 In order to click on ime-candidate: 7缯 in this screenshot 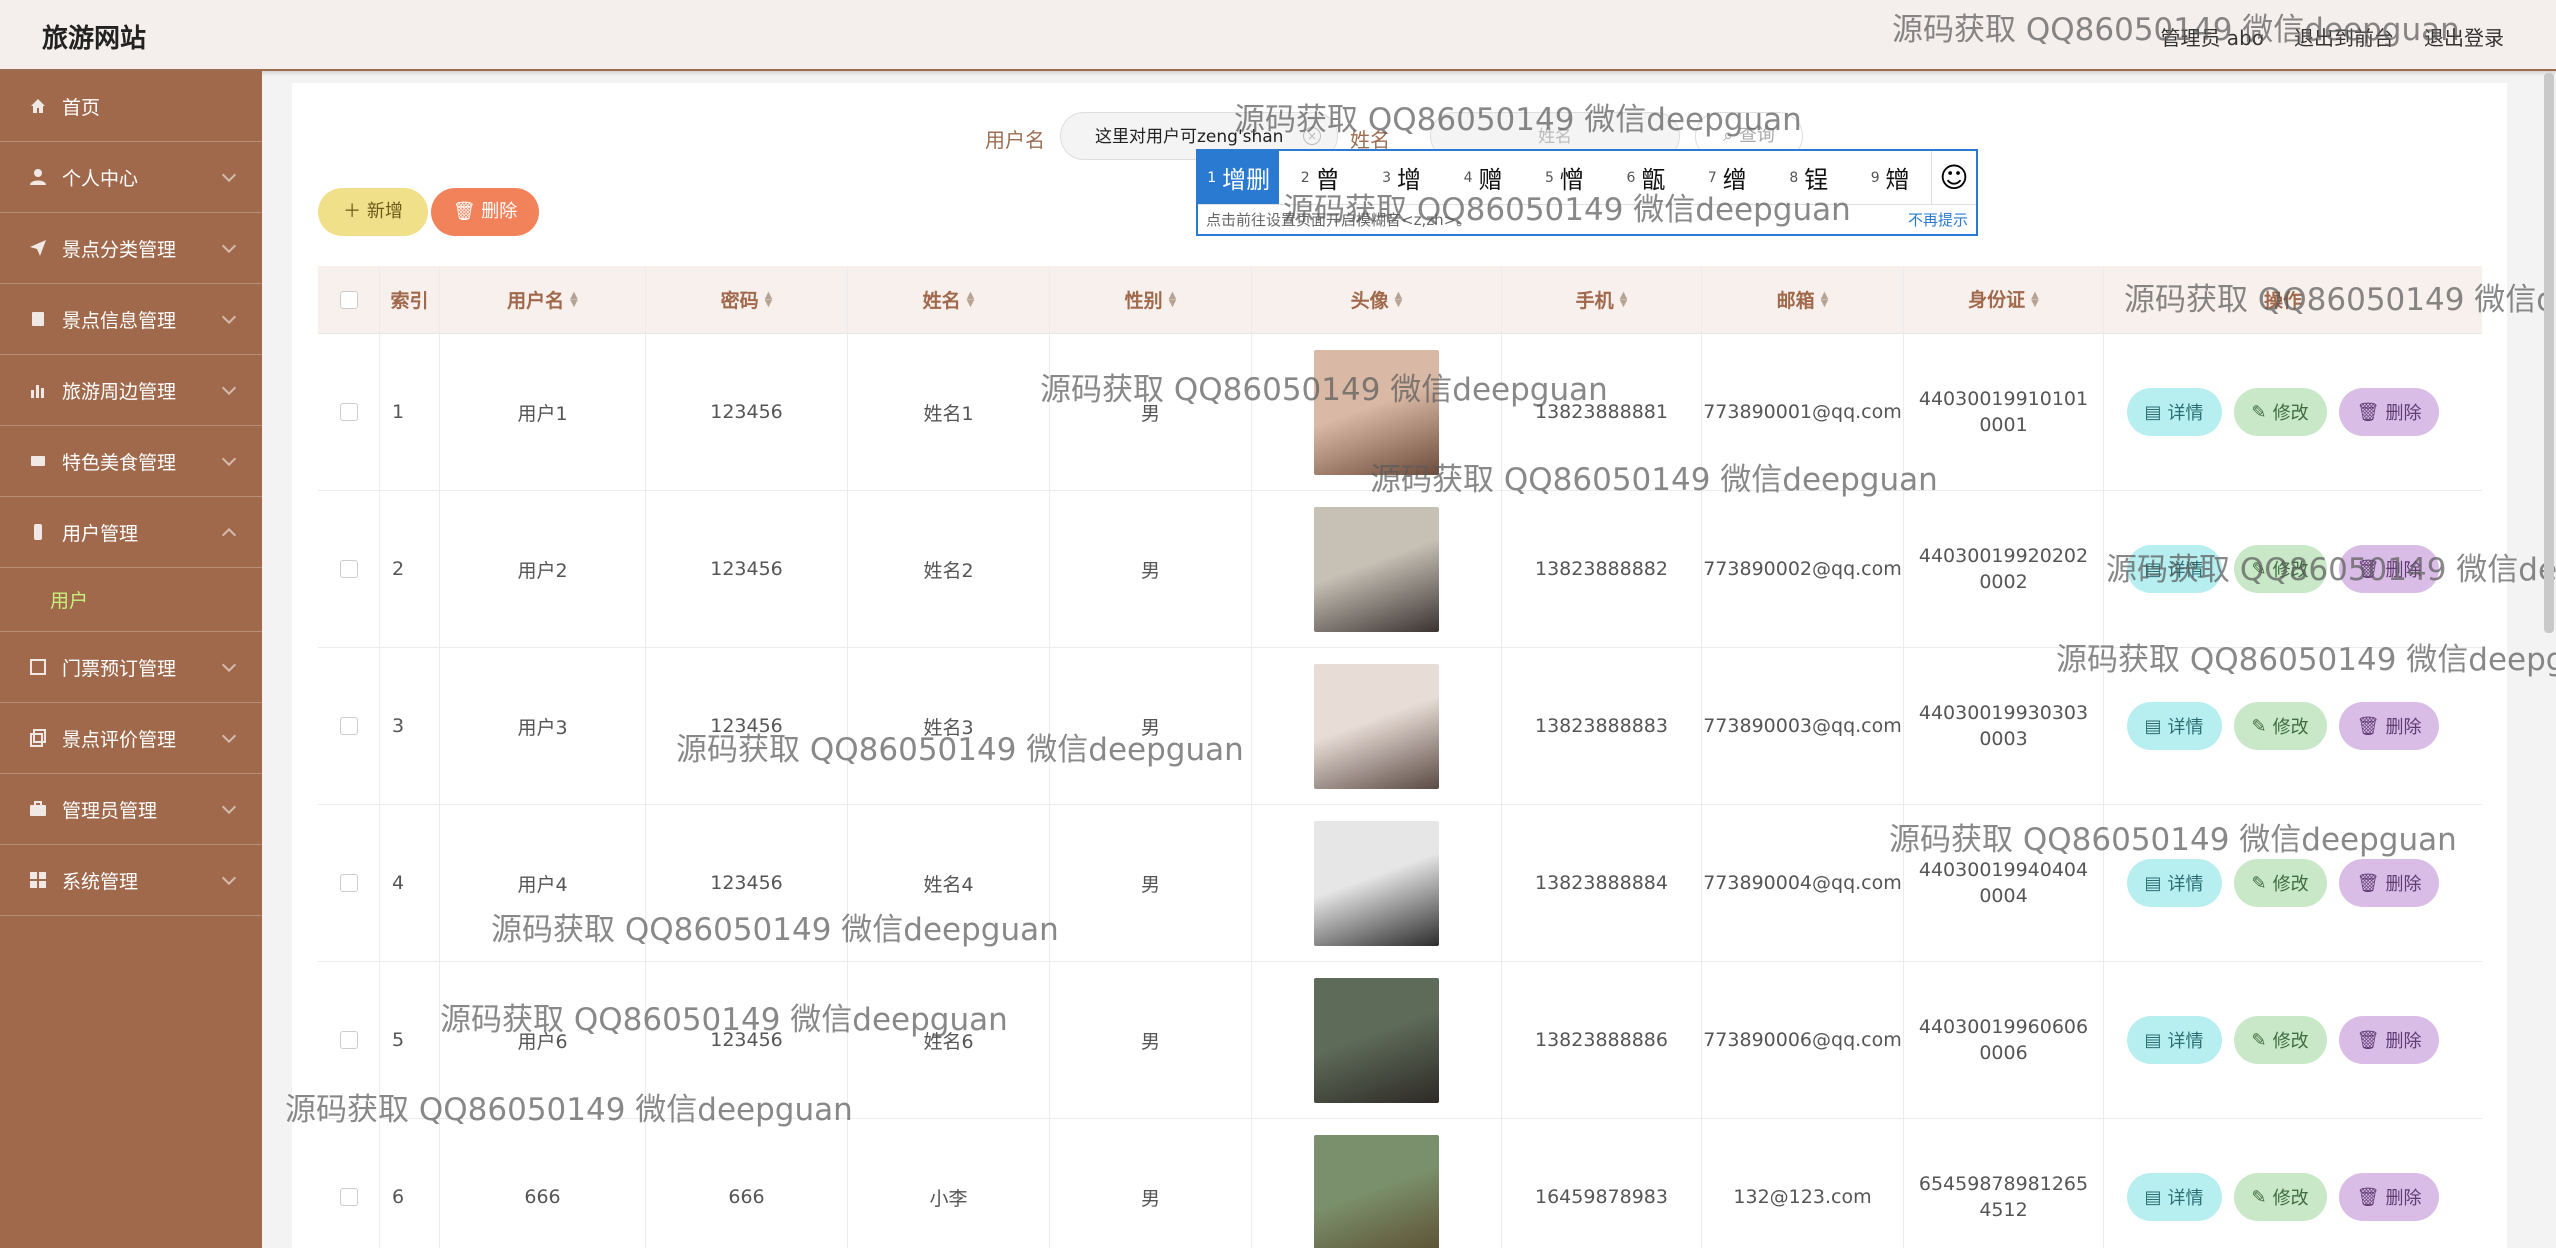, I will do `click(1727, 177)`.